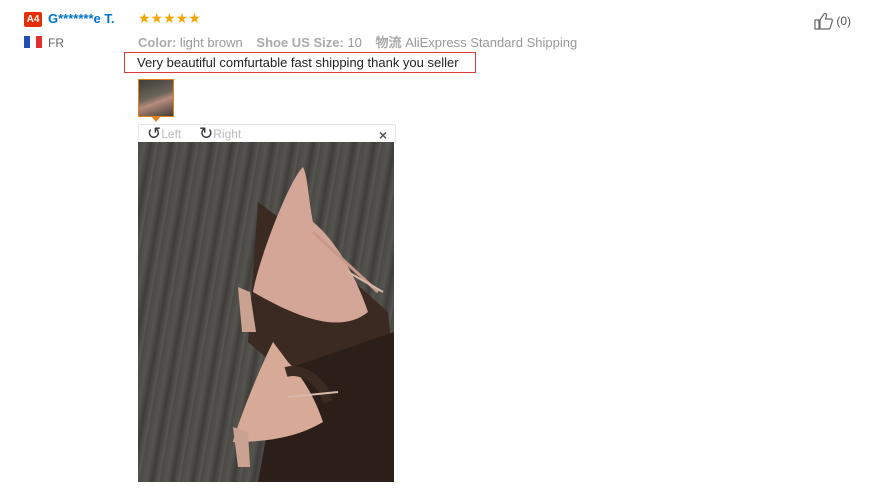 This screenshot has width=869, height=495. Describe the element at coordinates (157, 42) in the screenshot. I see `color-label: Color:` at that location.